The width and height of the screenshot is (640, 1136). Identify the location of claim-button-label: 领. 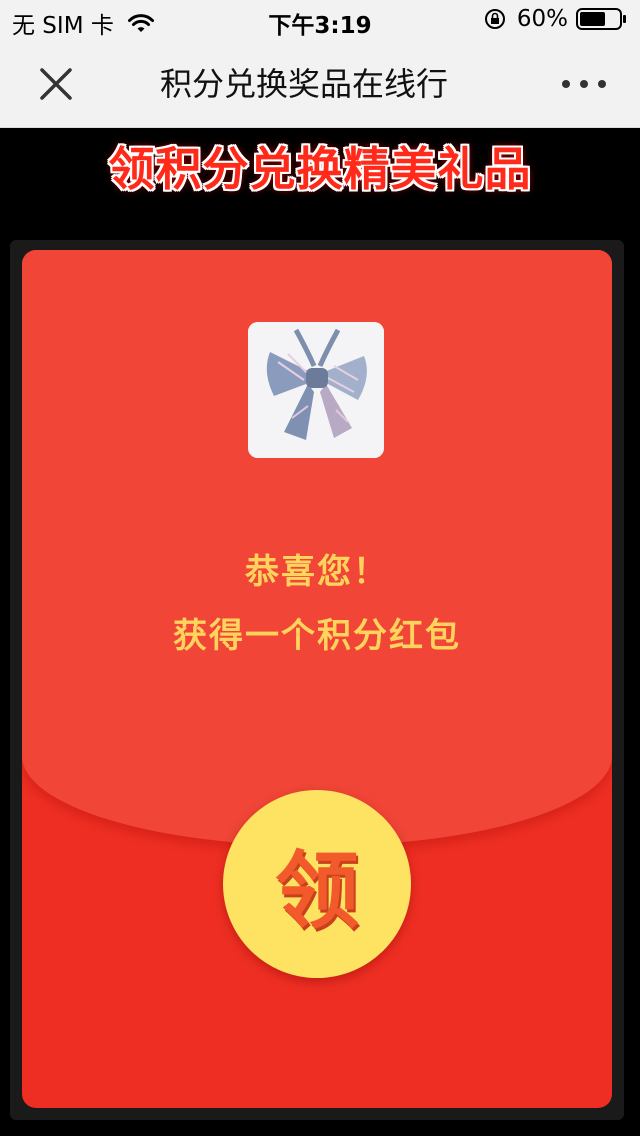
(316, 890).